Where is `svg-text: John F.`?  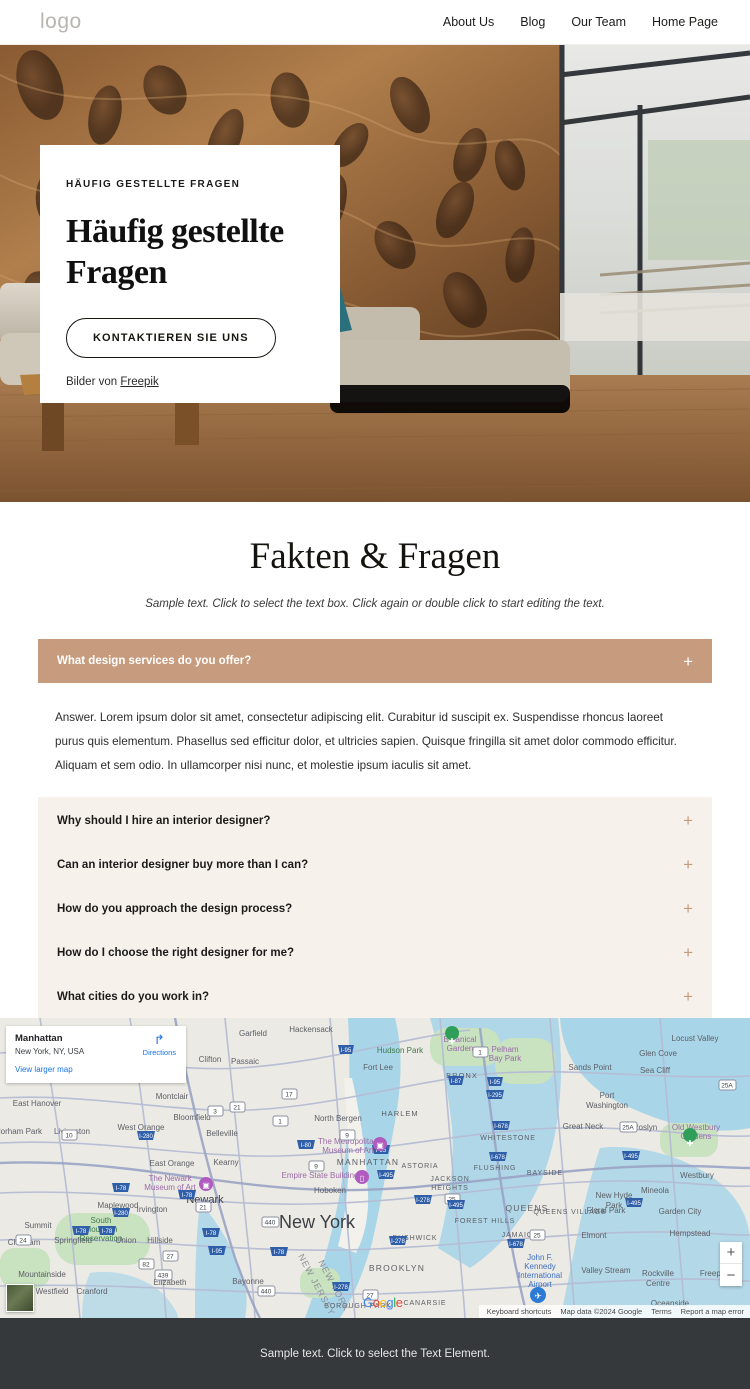 svg-text: John F. is located at coordinates (540, 1257).